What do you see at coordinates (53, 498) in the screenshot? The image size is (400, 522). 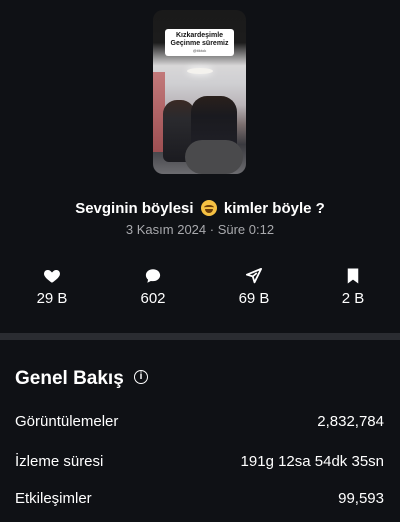 I see `engagements-label: Etkileşimler` at bounding box center [53, 498].